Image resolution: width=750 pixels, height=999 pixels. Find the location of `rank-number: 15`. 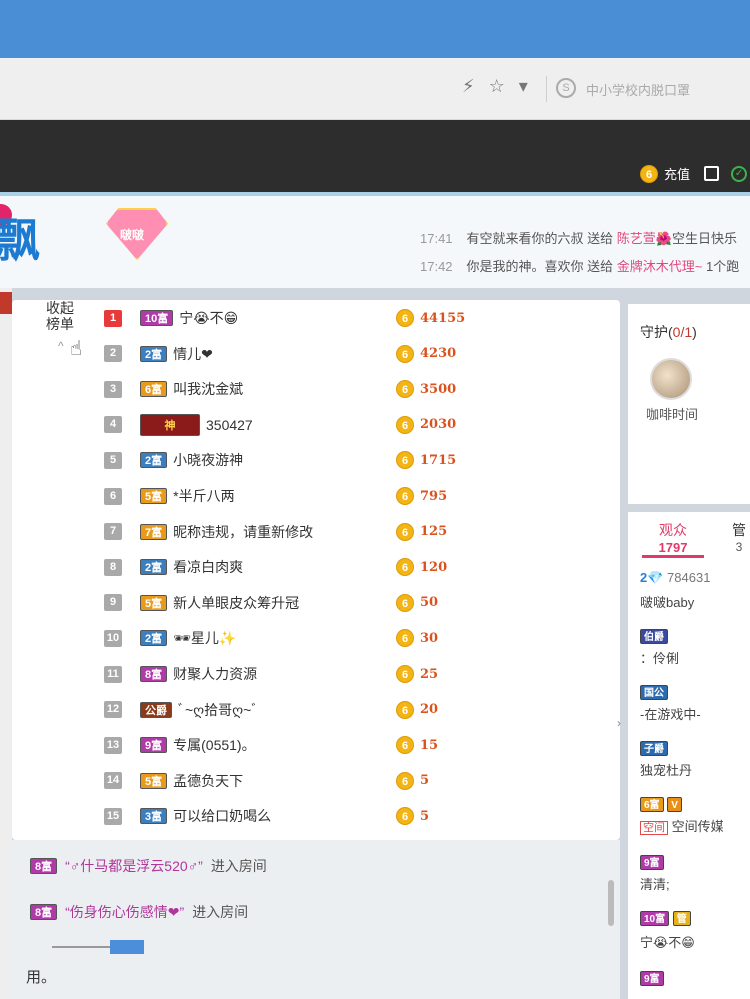

rank-number: 15 is located at coordinates (113, 816).